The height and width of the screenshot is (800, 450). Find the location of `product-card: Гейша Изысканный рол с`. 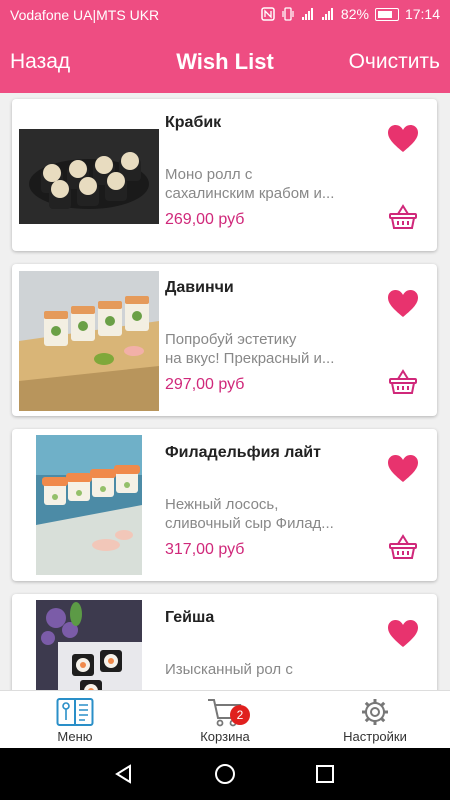

product-card: Гейша Изысканный рол с is located at coordinates (224, 642).